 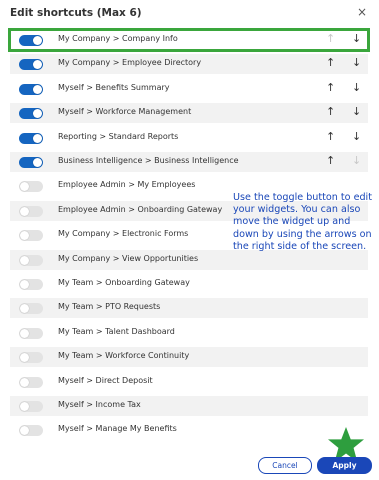 What do you see at coordinates (127, 184) in the screenshot?
I see `shortcut-label: Employee Admin > My Employees` at bounding box center [127, 184].